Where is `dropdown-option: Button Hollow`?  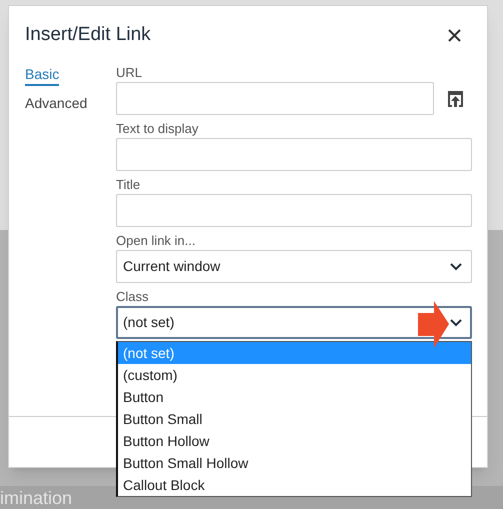 dropdown-option: Button Hollow is located at coordinates (294, 441).